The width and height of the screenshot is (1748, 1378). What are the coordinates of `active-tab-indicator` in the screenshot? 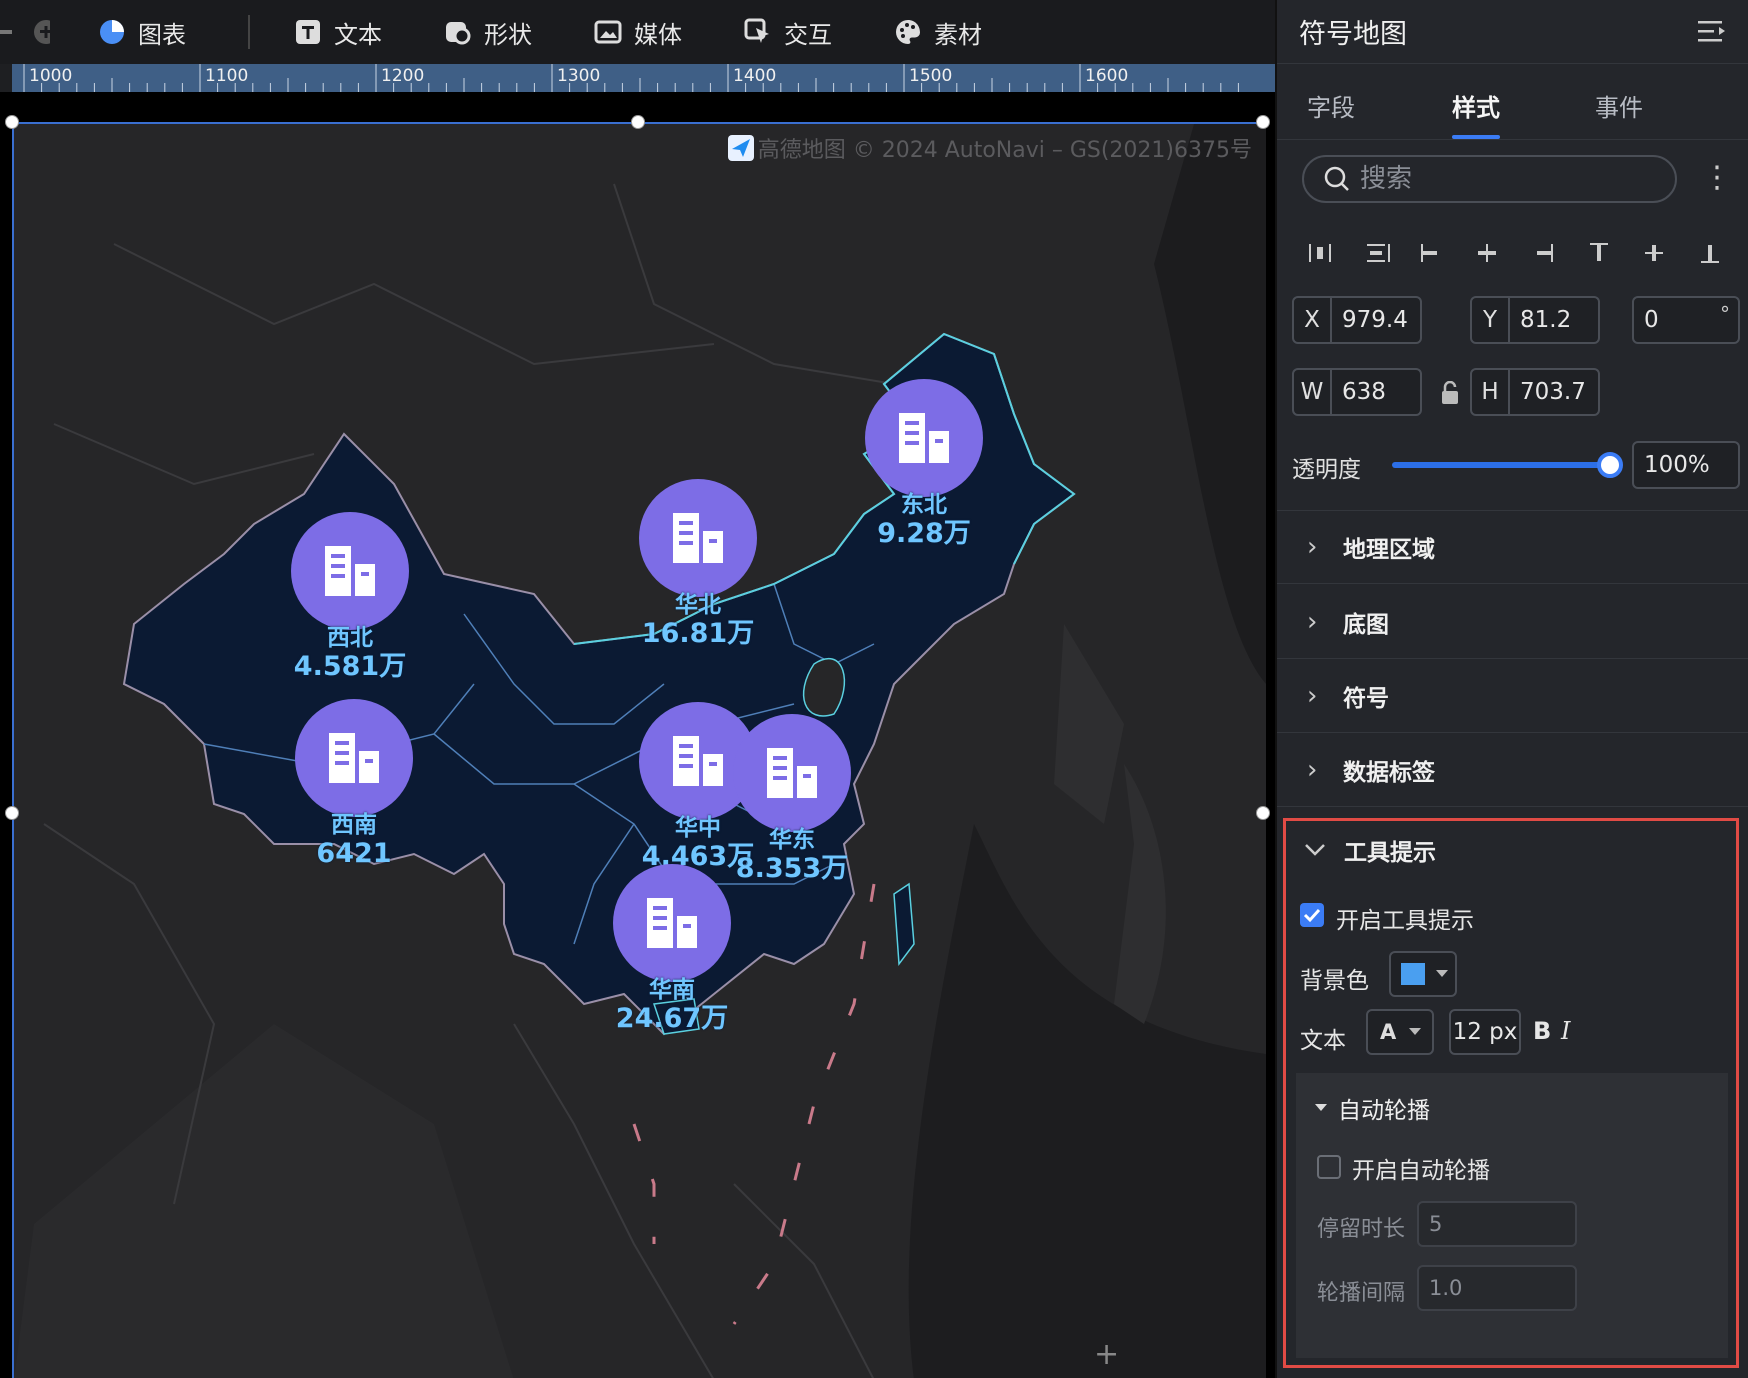 It's located at (1476, 137).